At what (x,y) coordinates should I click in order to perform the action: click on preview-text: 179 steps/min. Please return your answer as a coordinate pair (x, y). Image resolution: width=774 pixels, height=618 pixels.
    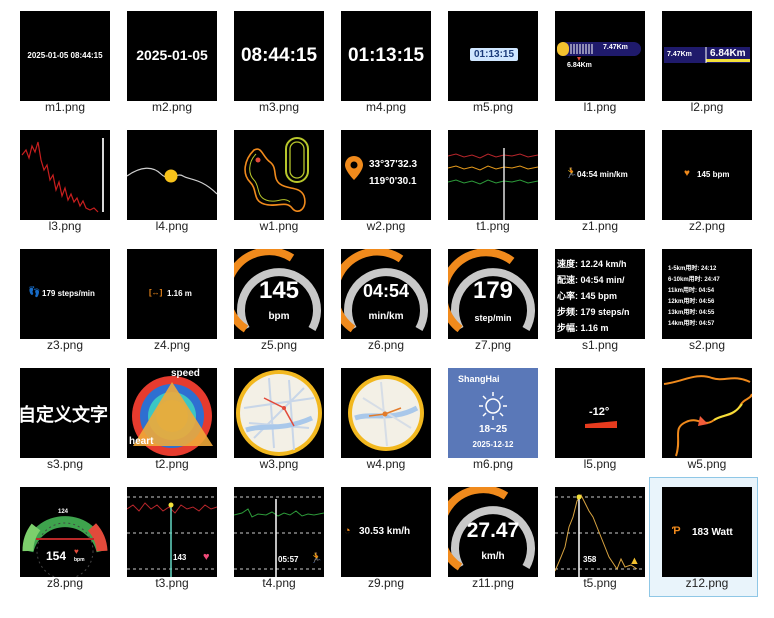
    Looking at the image, I should click on (68, 293).